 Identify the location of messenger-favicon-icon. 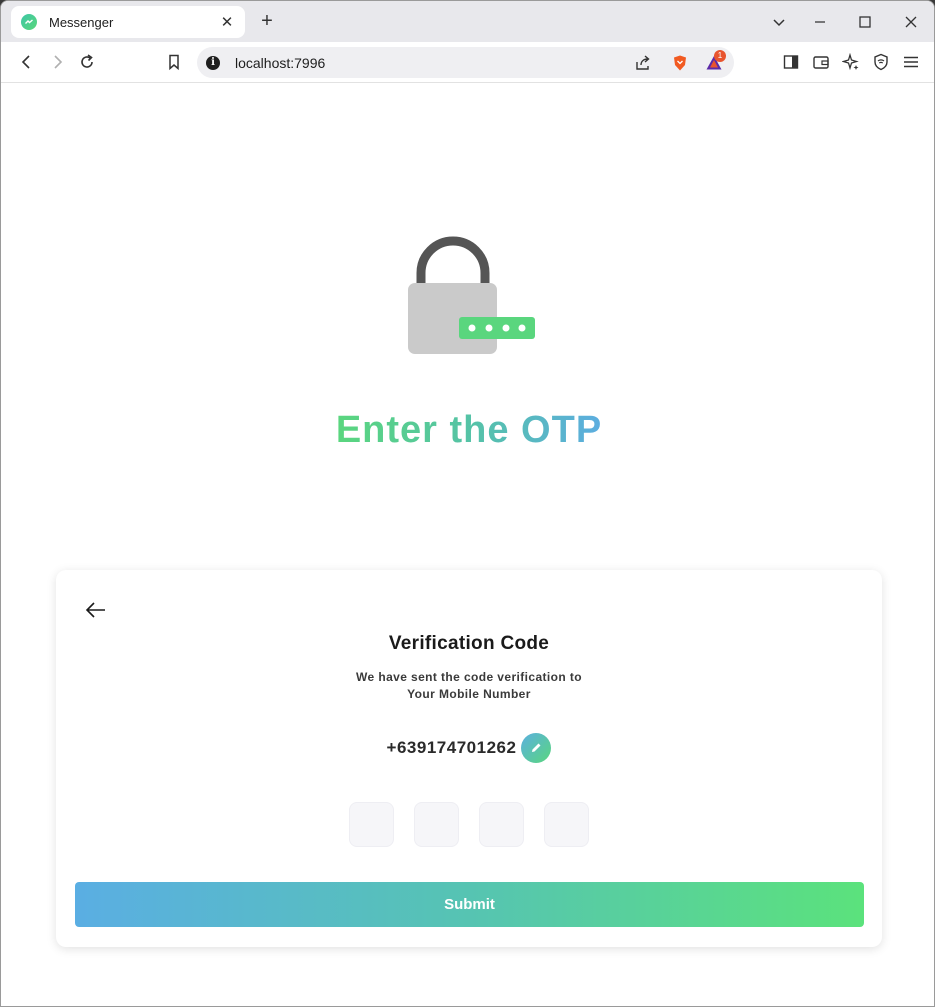
(29, 22).